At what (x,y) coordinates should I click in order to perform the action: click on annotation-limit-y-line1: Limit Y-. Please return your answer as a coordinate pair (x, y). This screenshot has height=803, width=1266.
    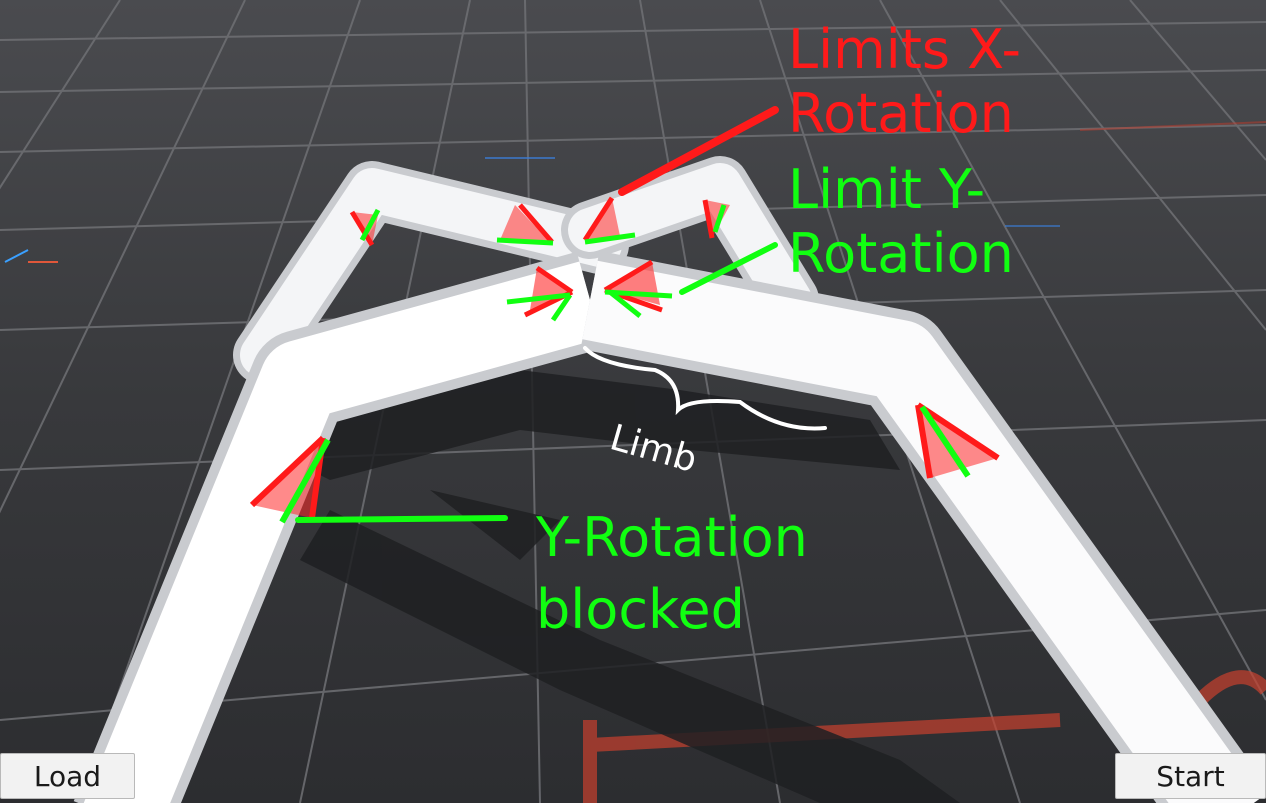
    Looking at the image, I should click on (886, 189).